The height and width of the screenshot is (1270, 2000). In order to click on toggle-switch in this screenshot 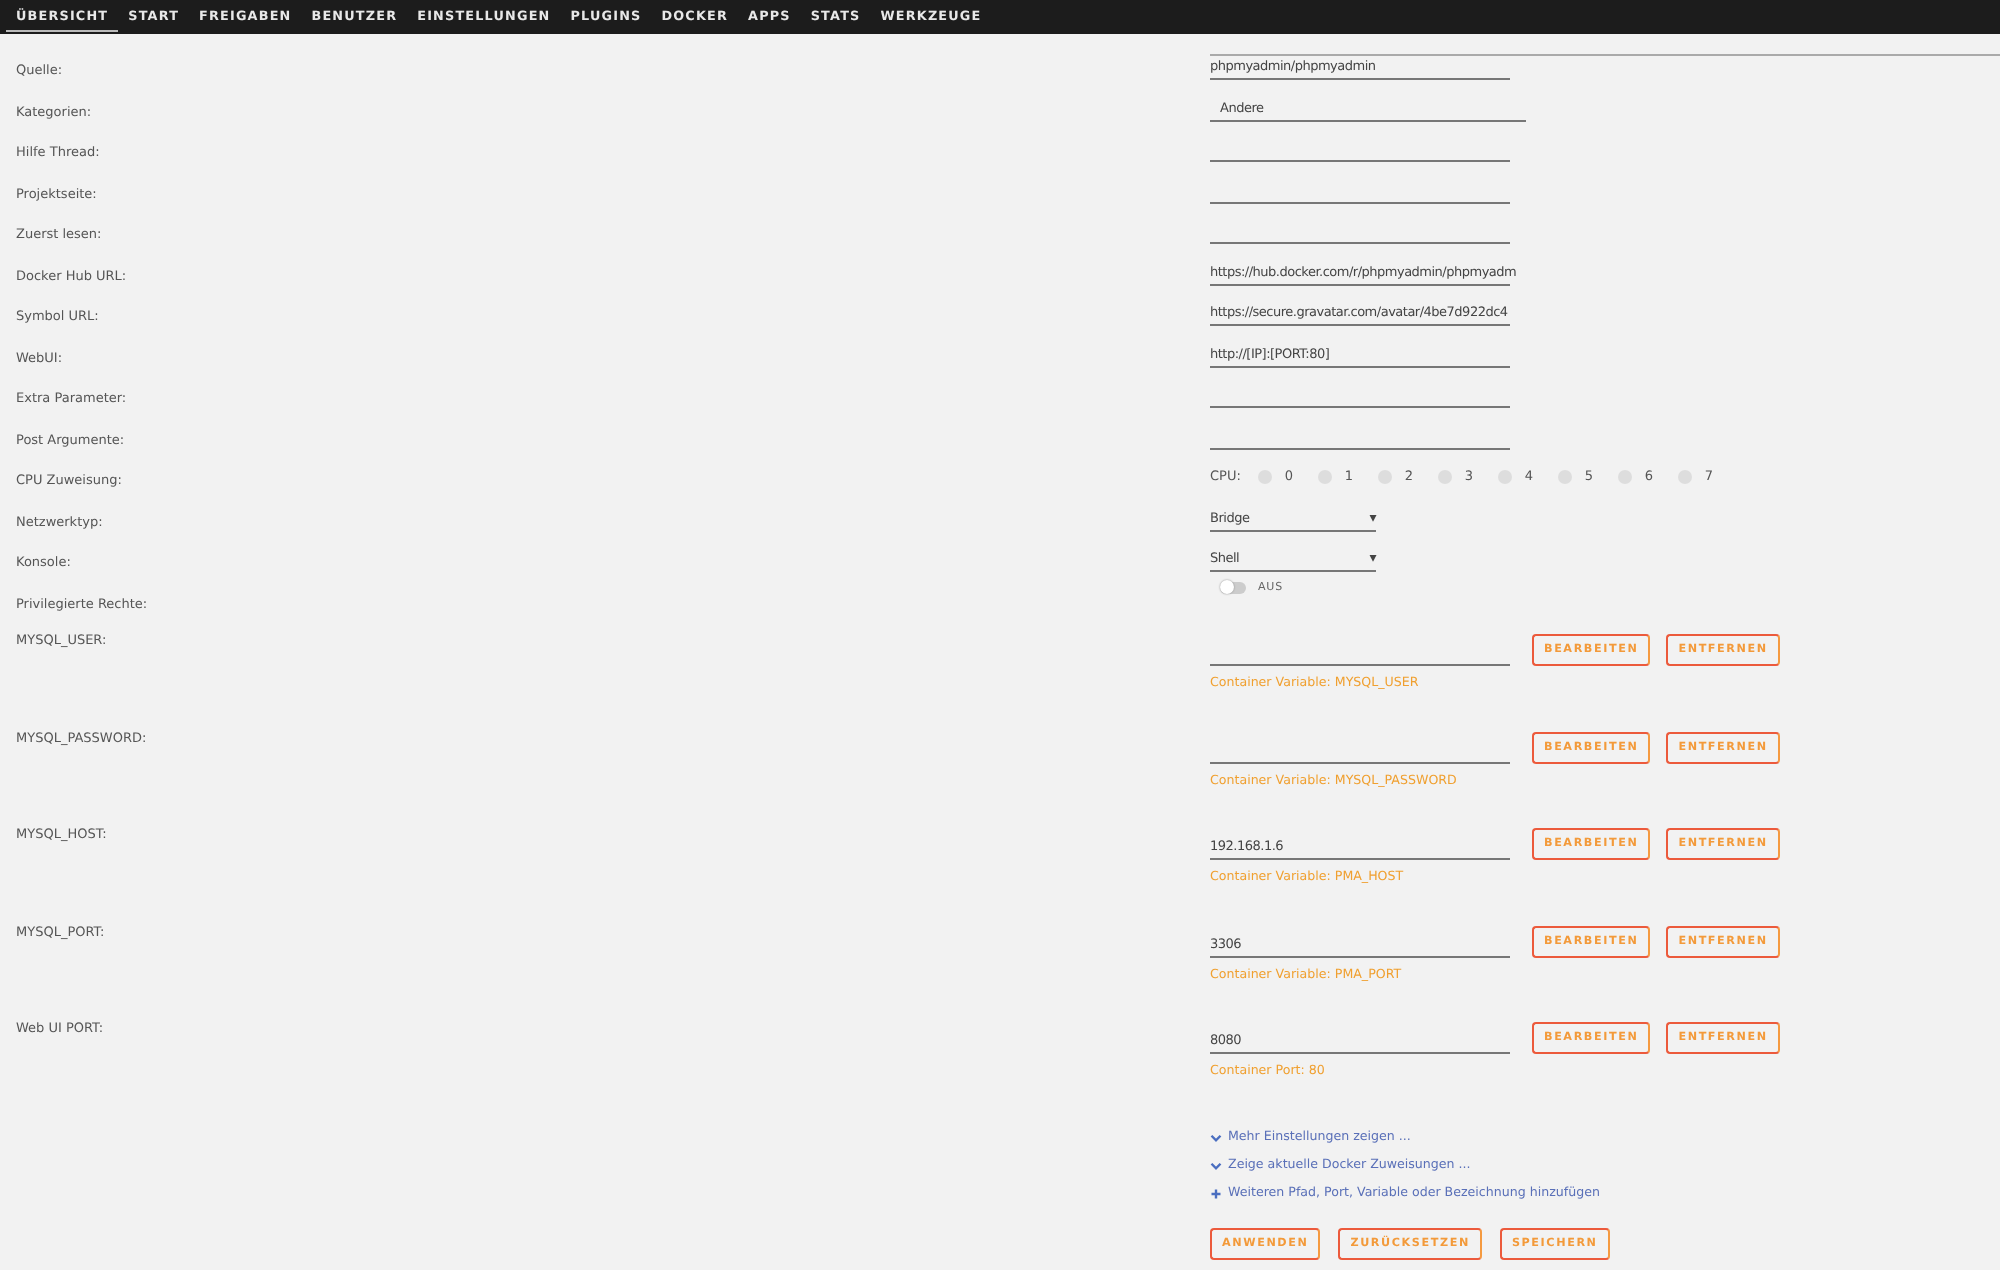, I will do `click(1233, 587)`.